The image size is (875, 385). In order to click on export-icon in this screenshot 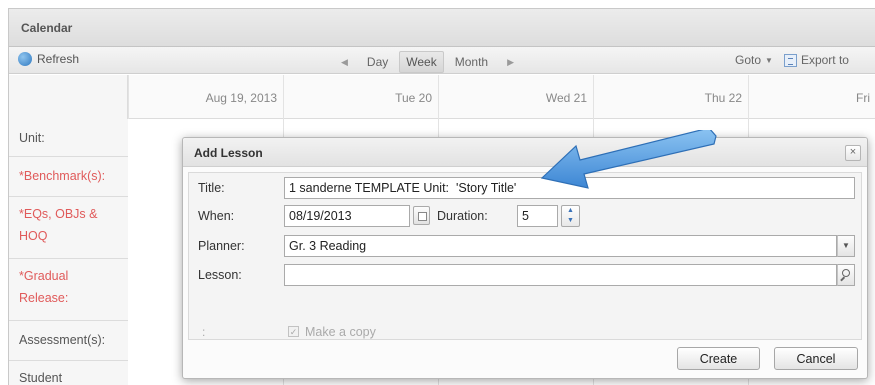, I will do `click(790, 60)`.